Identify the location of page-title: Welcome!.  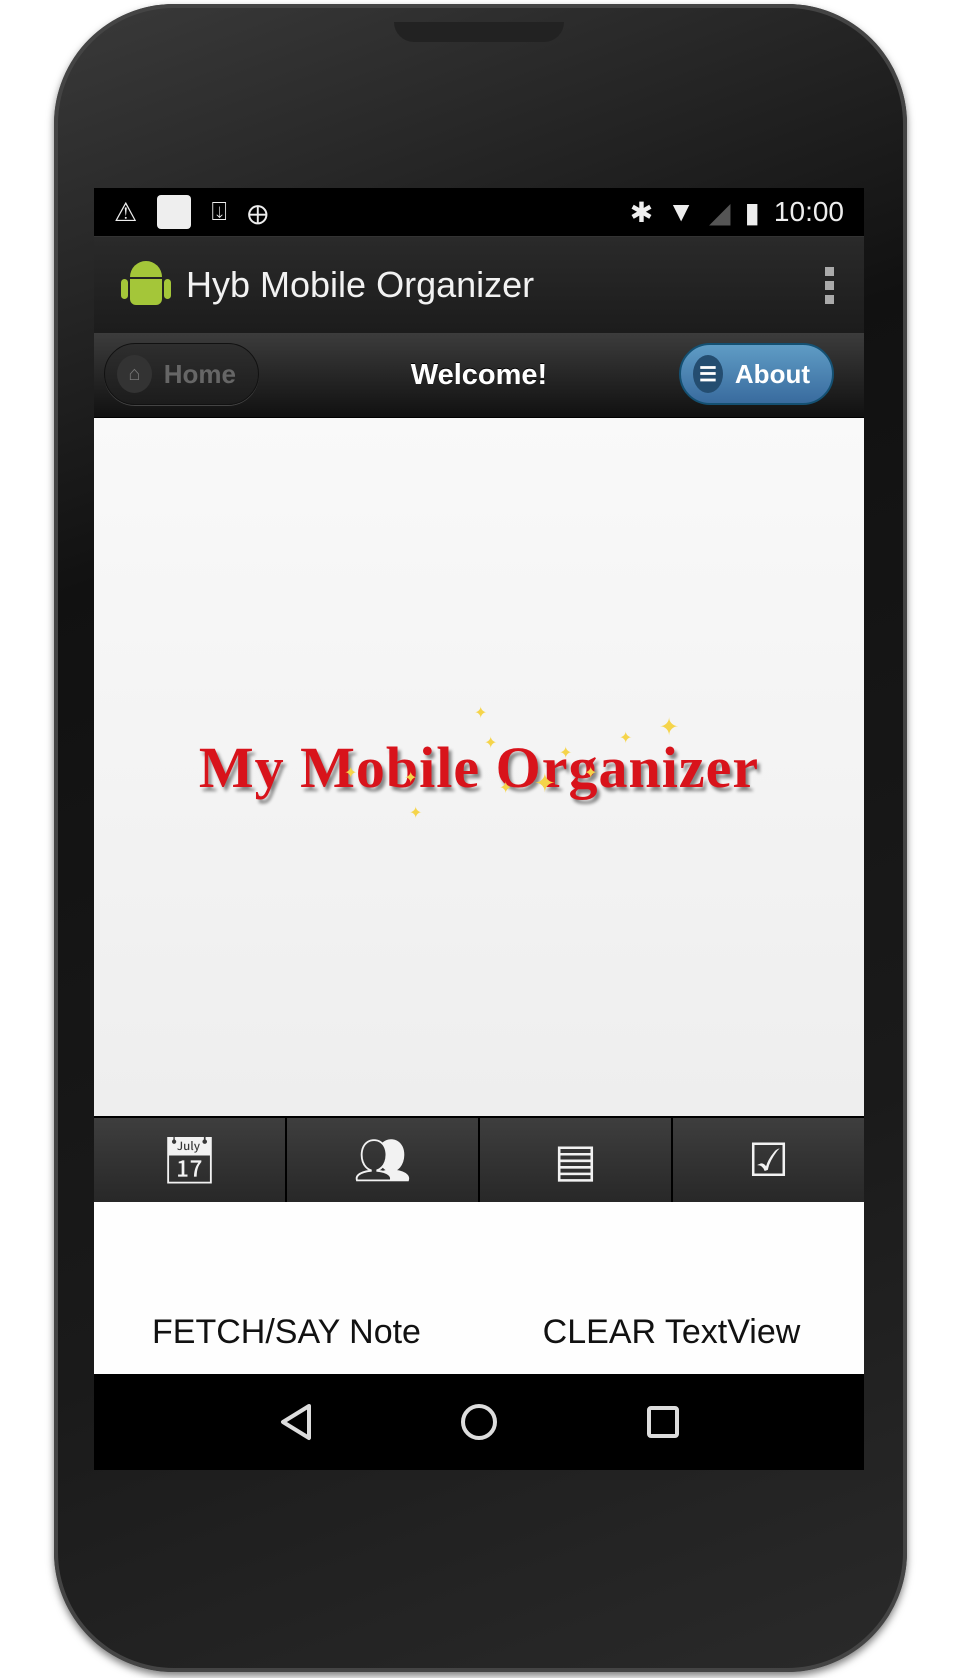
(479, 374).